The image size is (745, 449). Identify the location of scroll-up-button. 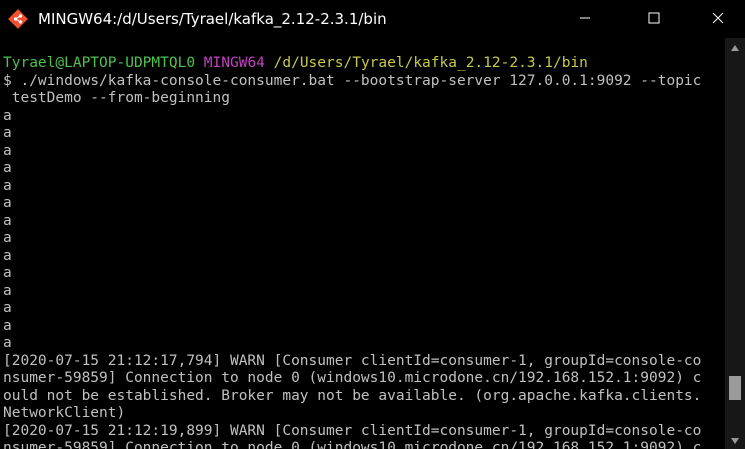
(735, 47).